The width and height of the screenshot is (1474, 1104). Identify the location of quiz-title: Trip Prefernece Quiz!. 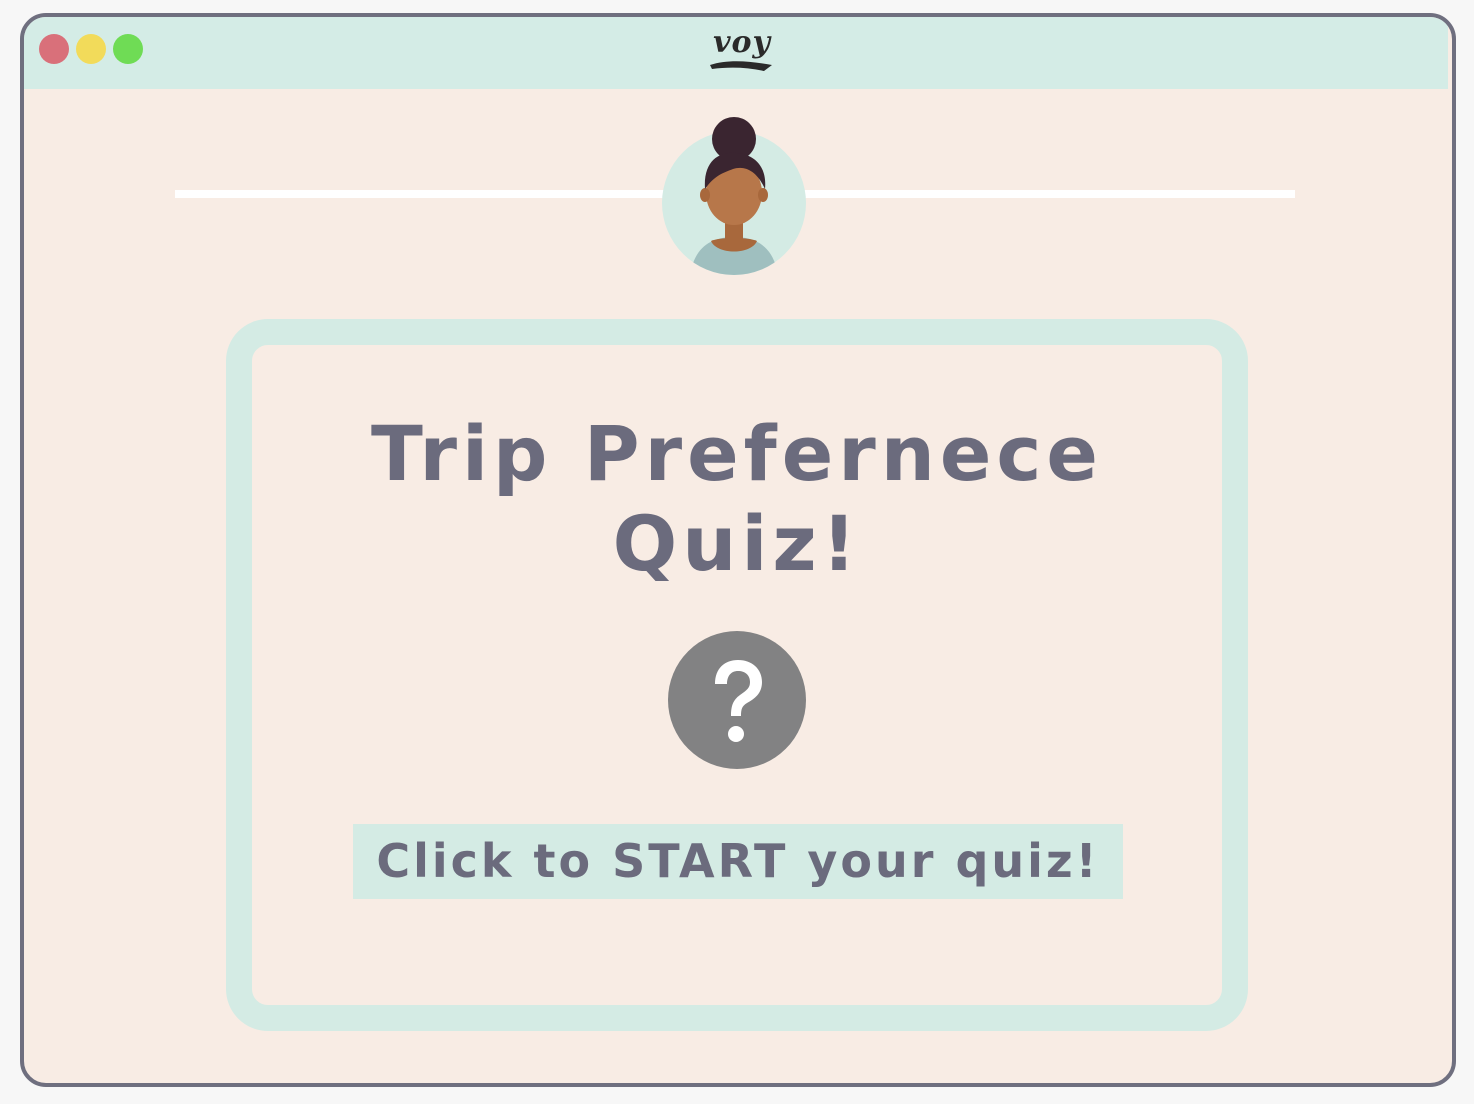
(737, 498).